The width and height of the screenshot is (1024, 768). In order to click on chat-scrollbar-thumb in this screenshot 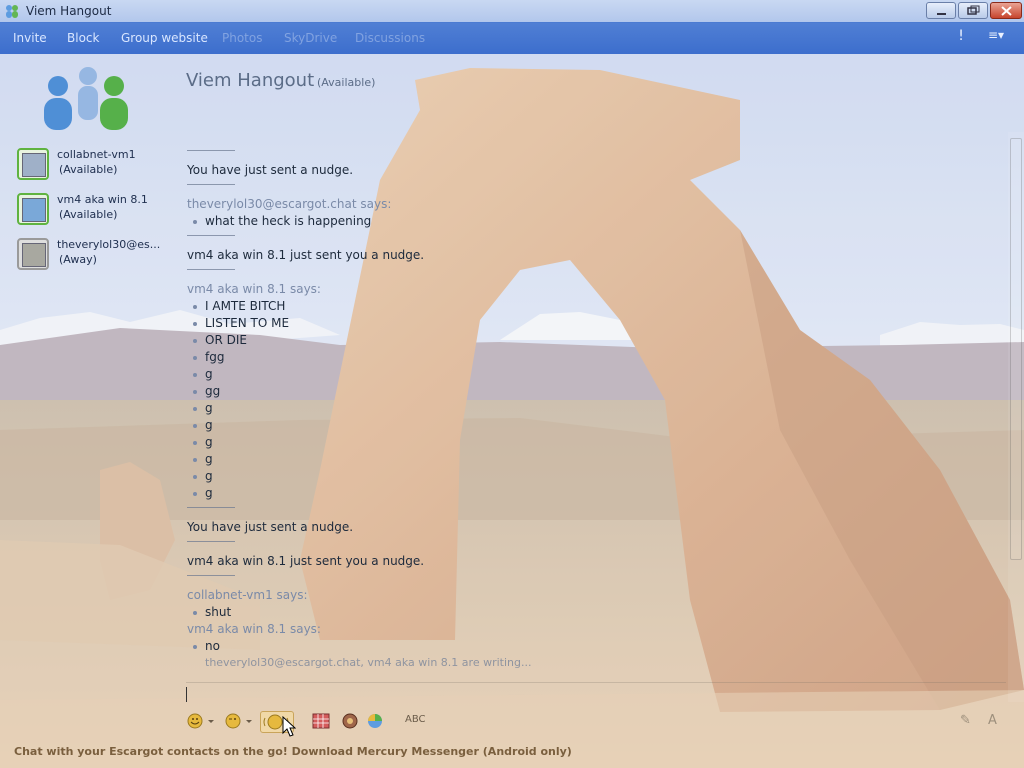, I will do `click(1016, 349)`.